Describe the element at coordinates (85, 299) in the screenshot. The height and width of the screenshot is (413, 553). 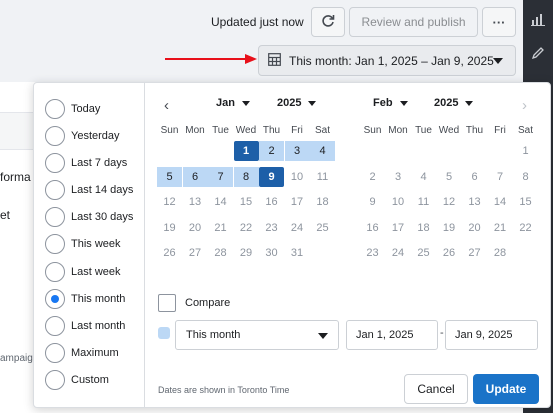
I see `preset-this-month: This month` at that location.